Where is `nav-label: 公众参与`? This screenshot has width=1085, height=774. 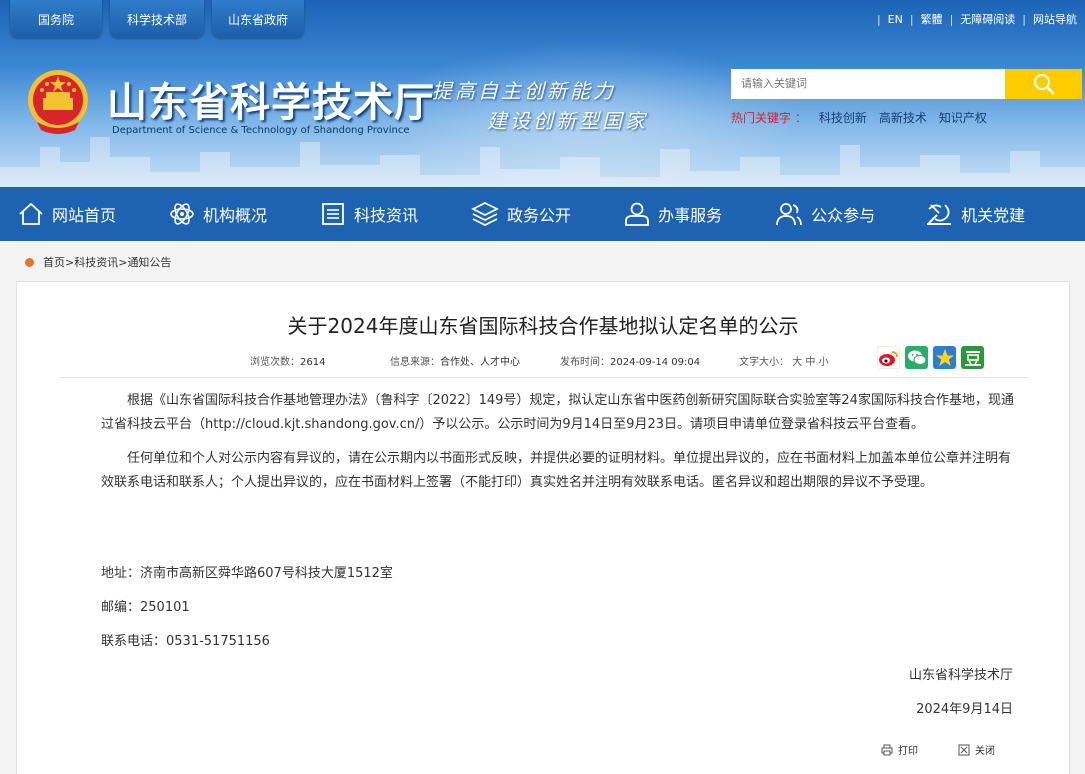 nav-label: 公众参与 is located at coordinates (843, 215).